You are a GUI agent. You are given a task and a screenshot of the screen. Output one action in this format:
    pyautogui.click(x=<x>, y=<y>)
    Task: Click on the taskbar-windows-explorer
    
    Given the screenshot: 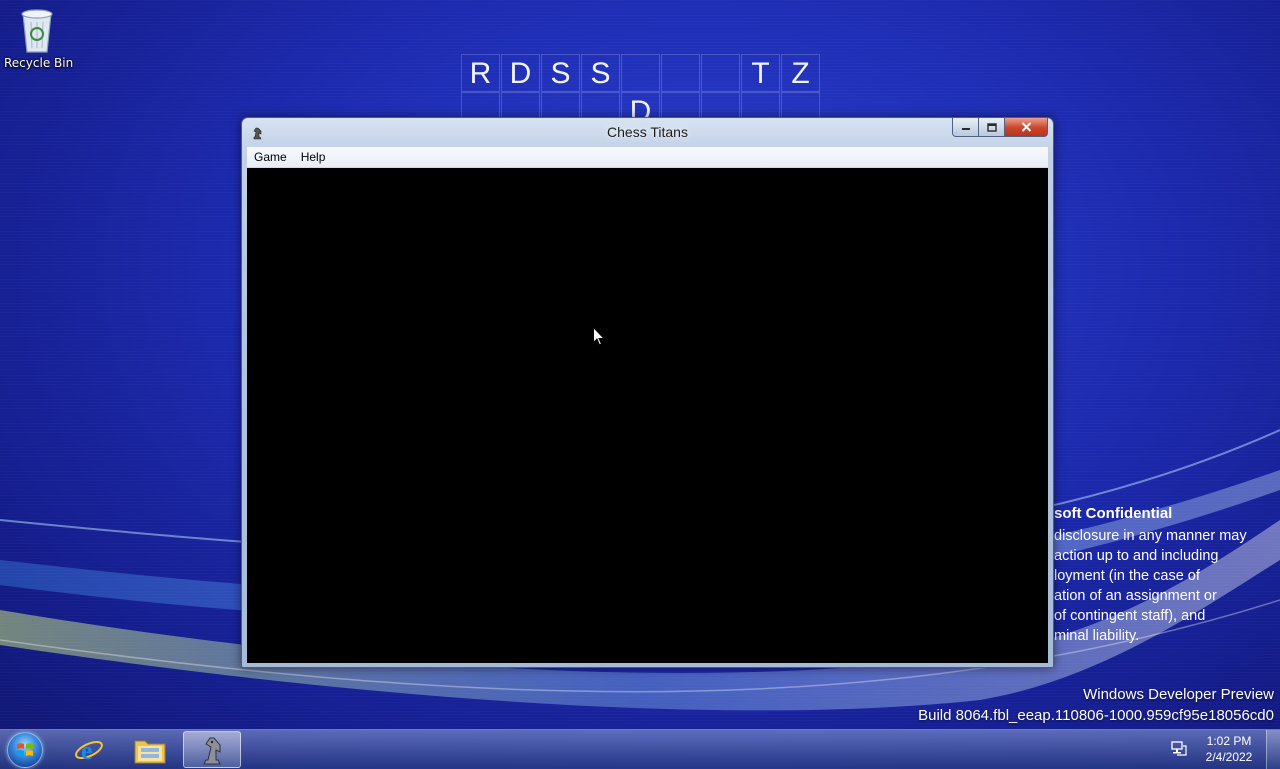 What is the action you would take?
    pyautogui.click(x=150, y=749)
    